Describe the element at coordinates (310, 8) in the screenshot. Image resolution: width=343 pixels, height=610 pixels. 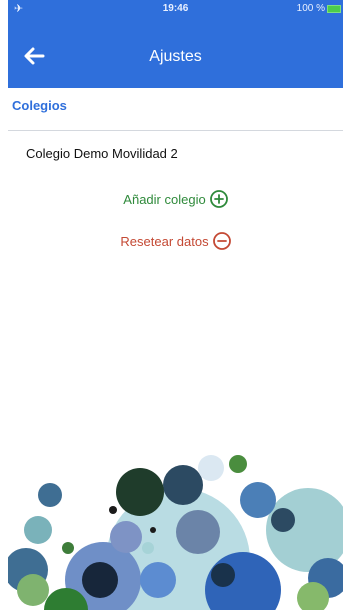
I see `status-battery-text: 100 %` at that location.